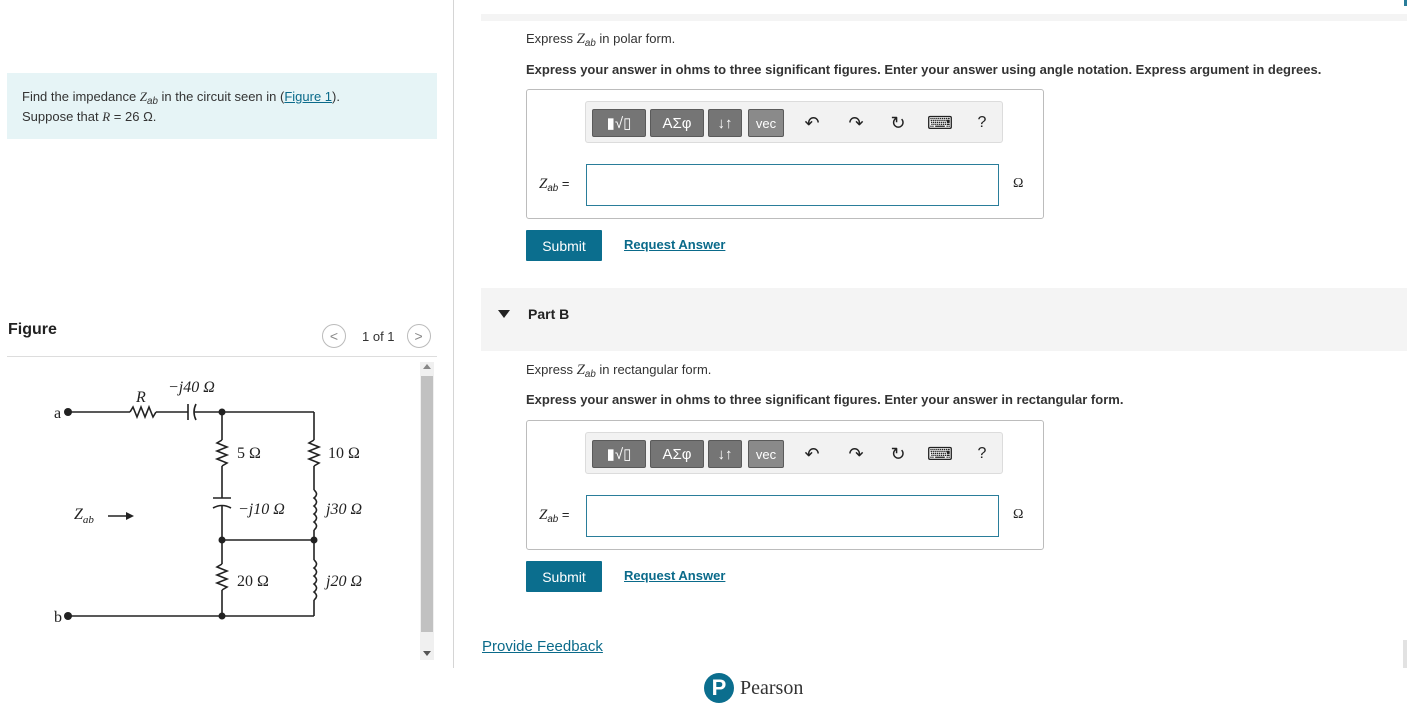  I want to click on part-b-answer-box: ▮√▯ ΑΣφ ↓↑ vec ↶ ↷ ↻ ⌨ ? Zab = Ω, so click(785, 485).